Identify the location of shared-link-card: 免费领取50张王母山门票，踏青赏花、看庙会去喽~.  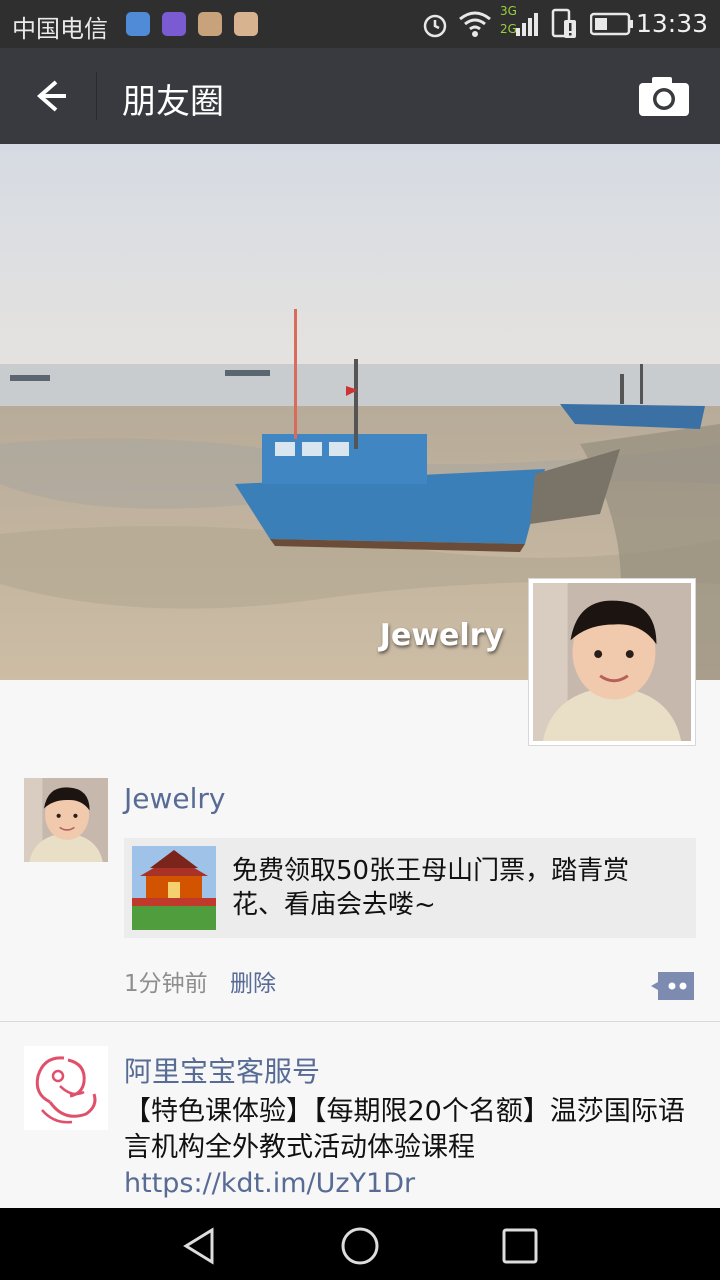
(410, 888).